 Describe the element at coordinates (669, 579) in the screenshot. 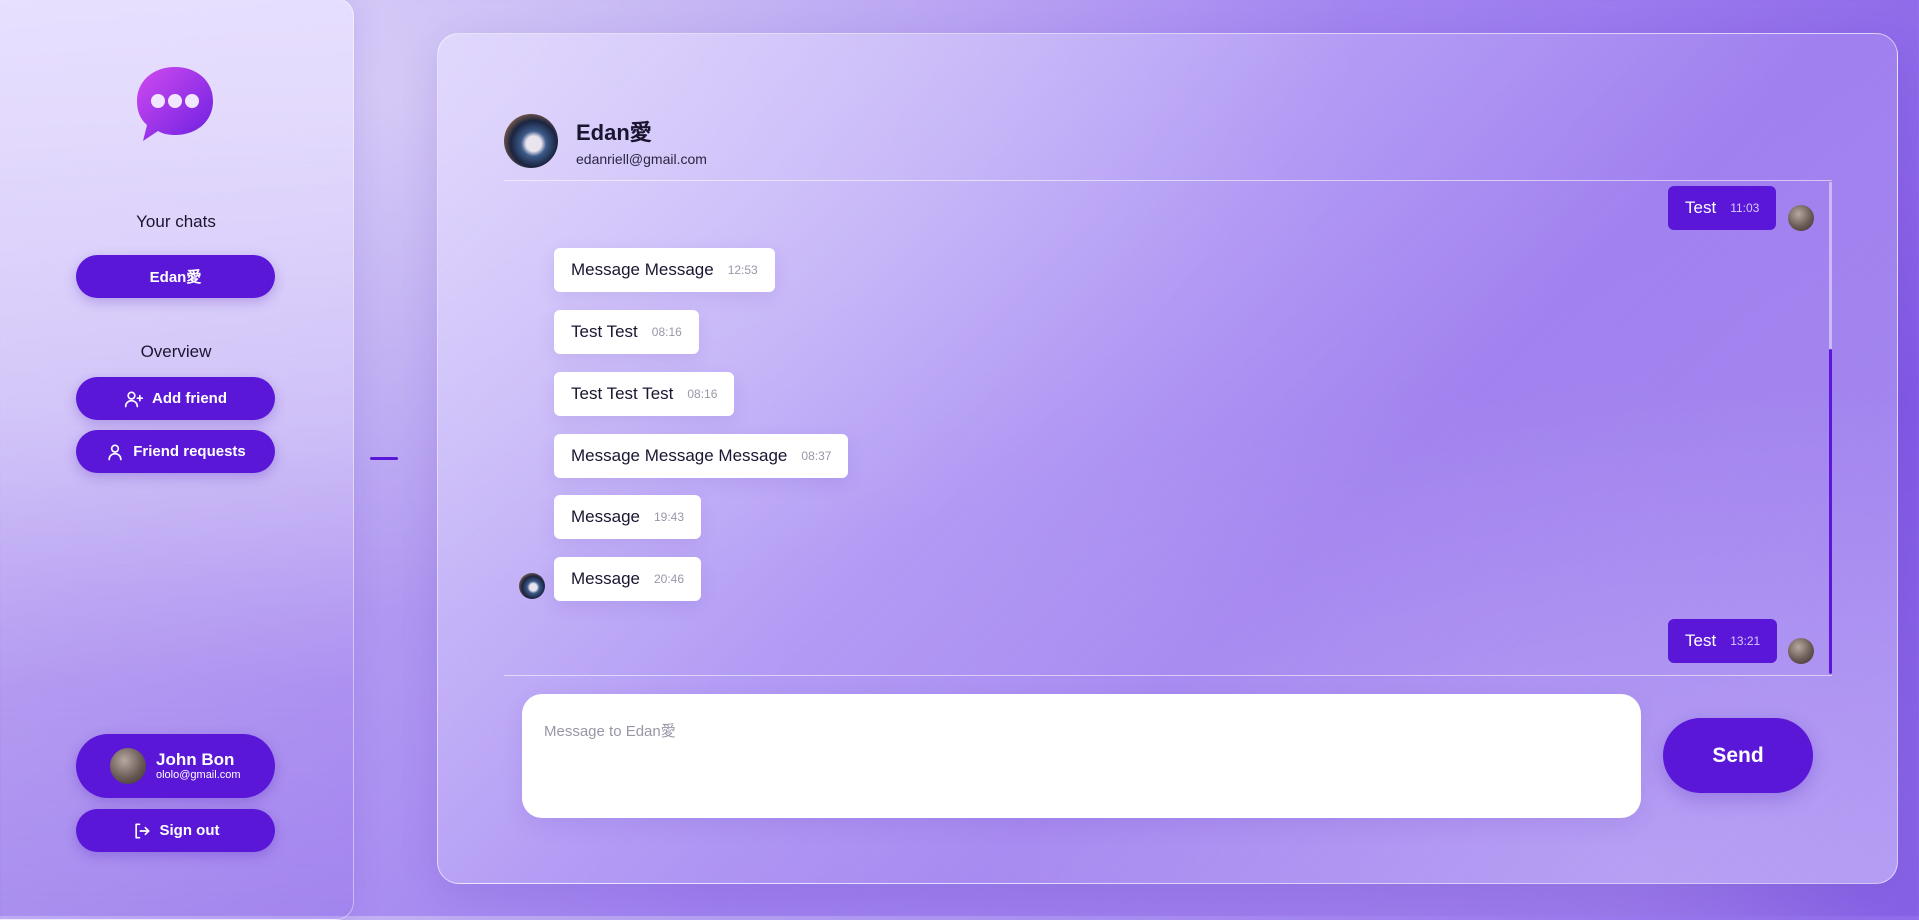

I see `message-time: 20:46` at that location.